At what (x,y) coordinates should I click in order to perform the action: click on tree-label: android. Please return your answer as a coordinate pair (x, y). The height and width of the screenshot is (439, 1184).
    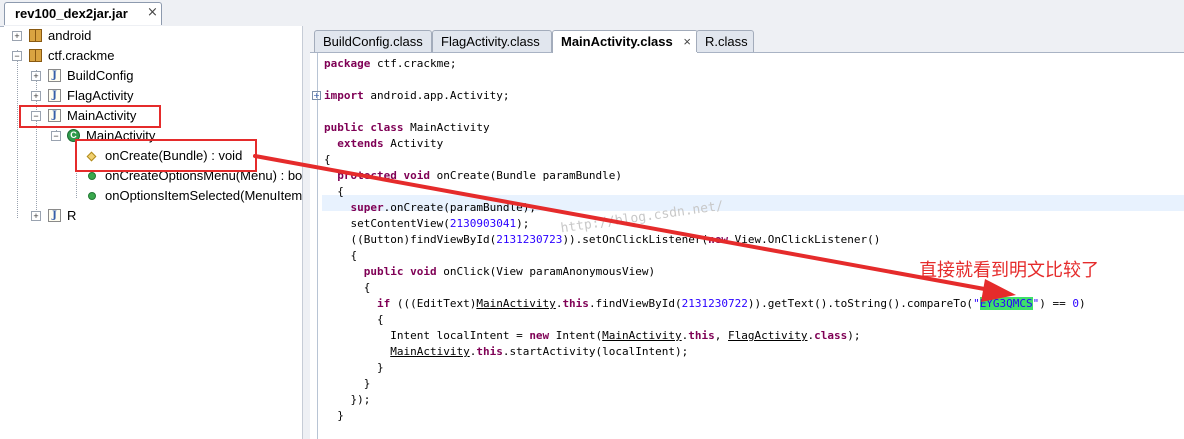
    Looking at the image, I should click on (70, 35).